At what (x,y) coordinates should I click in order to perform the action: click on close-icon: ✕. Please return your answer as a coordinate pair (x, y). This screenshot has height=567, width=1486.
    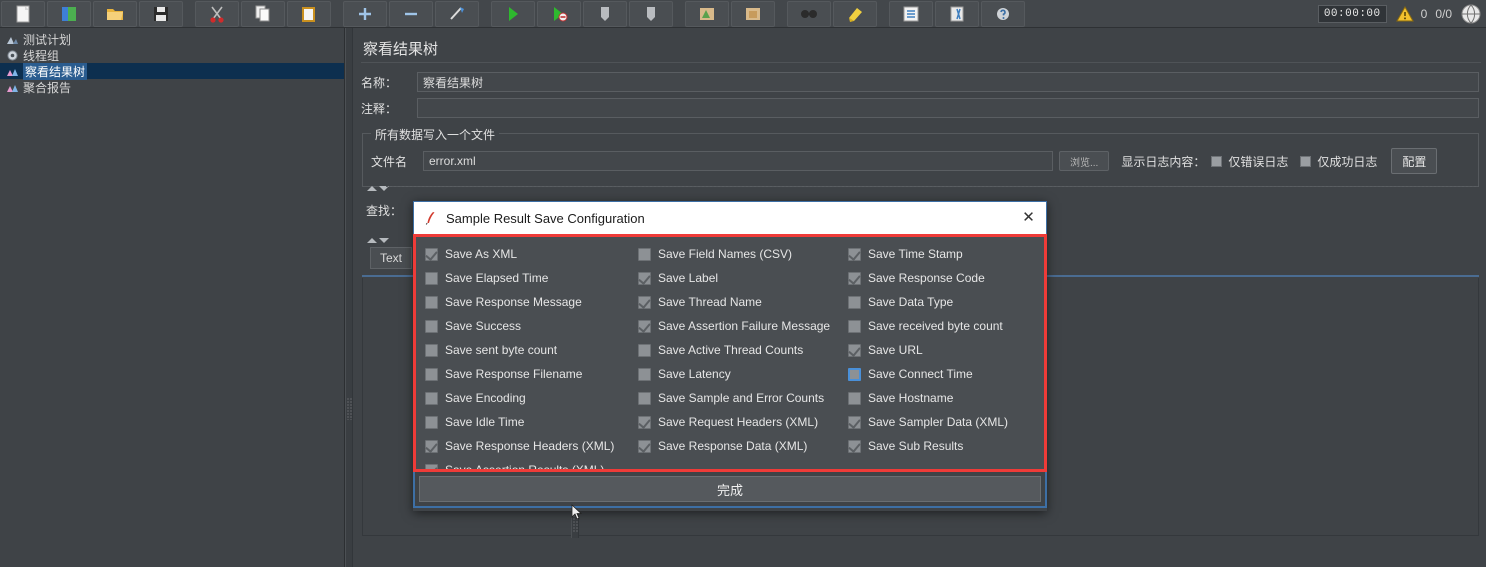
    Looking at the image, I should click on (1028, 218).